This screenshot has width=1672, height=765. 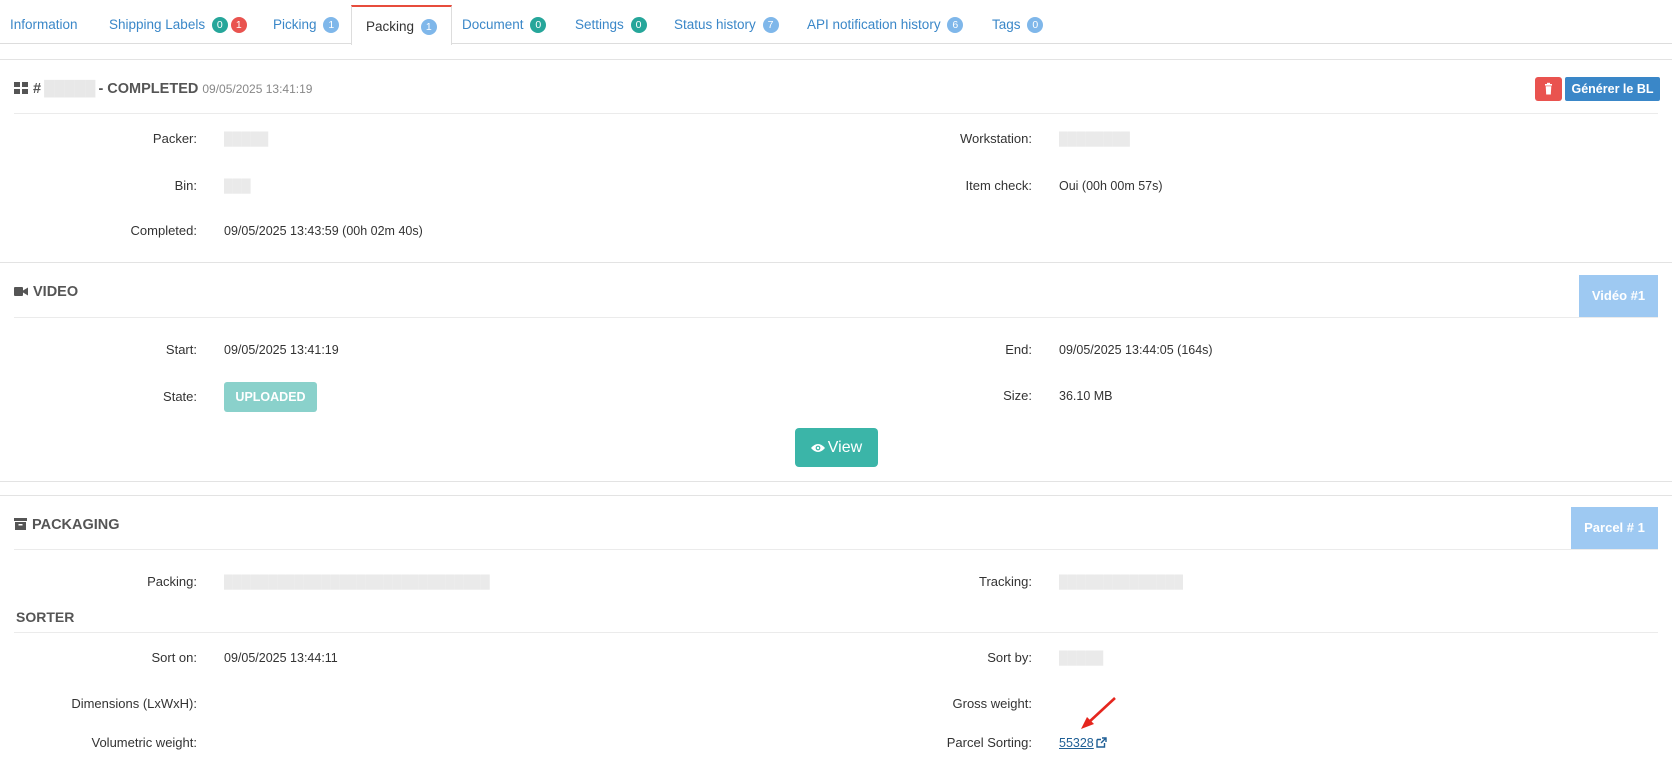 What do you see at coordinates (1121, 582) in the screenshot?
I see `tracking-value-redacted: ██████████████` at bounding box center [1121, 582].